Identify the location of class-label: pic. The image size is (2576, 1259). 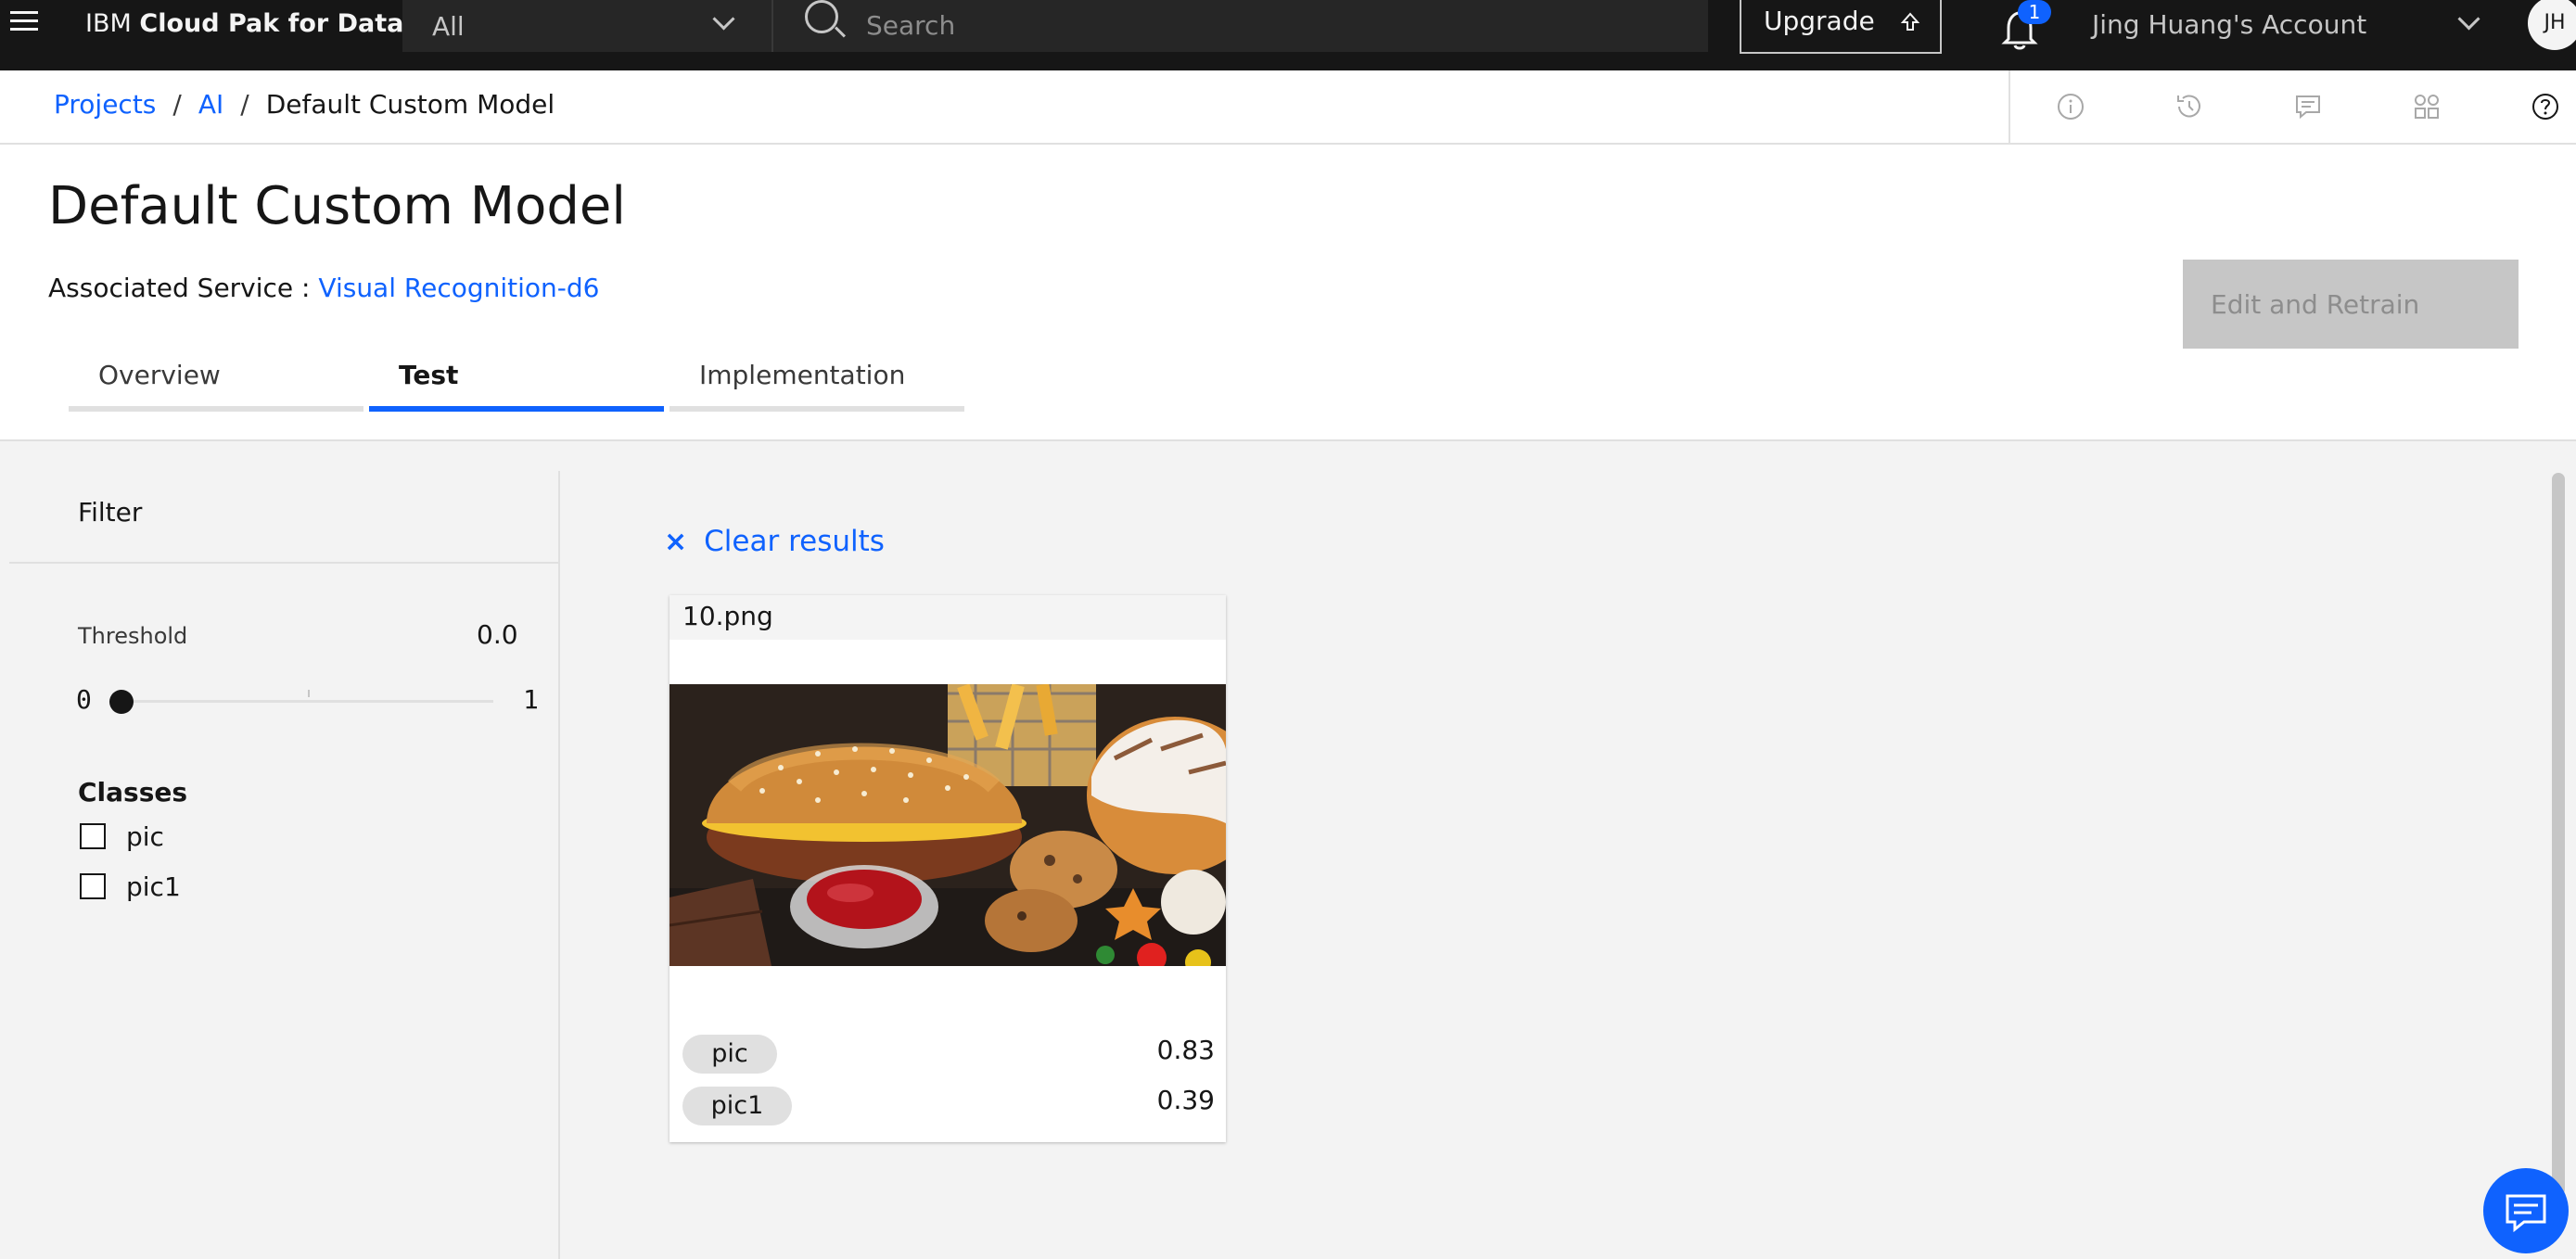
(145, 836).